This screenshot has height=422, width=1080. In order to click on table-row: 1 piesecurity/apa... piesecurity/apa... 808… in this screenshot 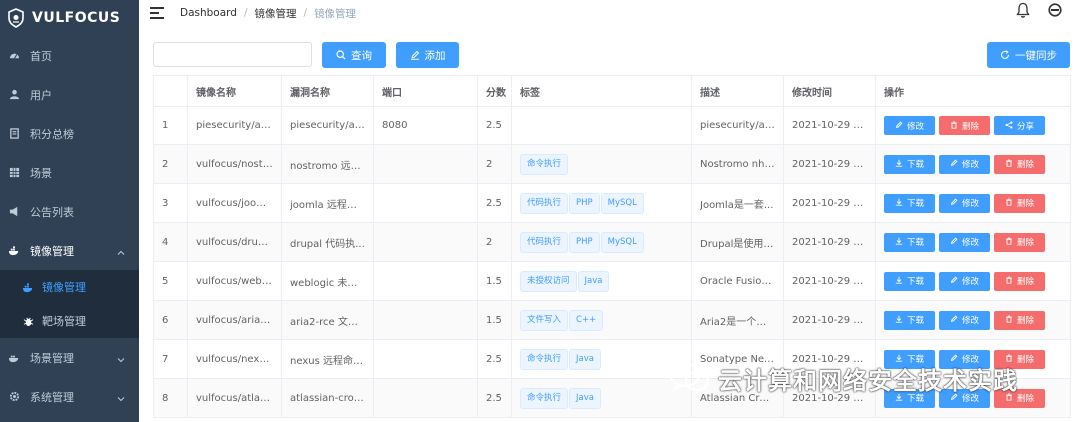, I will do `click(612, 125)`.